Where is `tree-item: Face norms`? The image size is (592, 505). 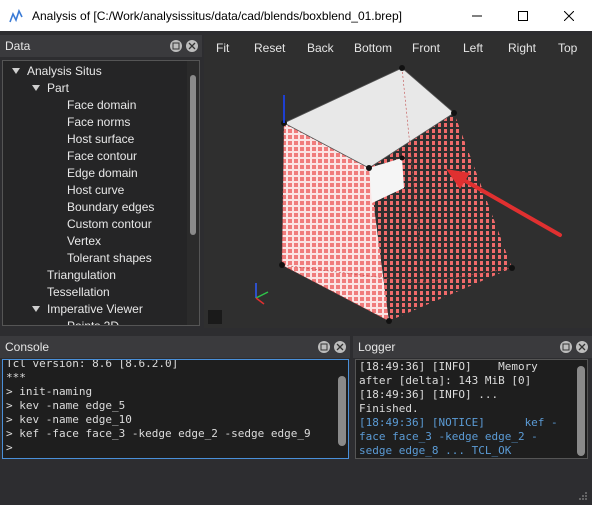
tree-item: Face norms is located at coordinates (98, 121).